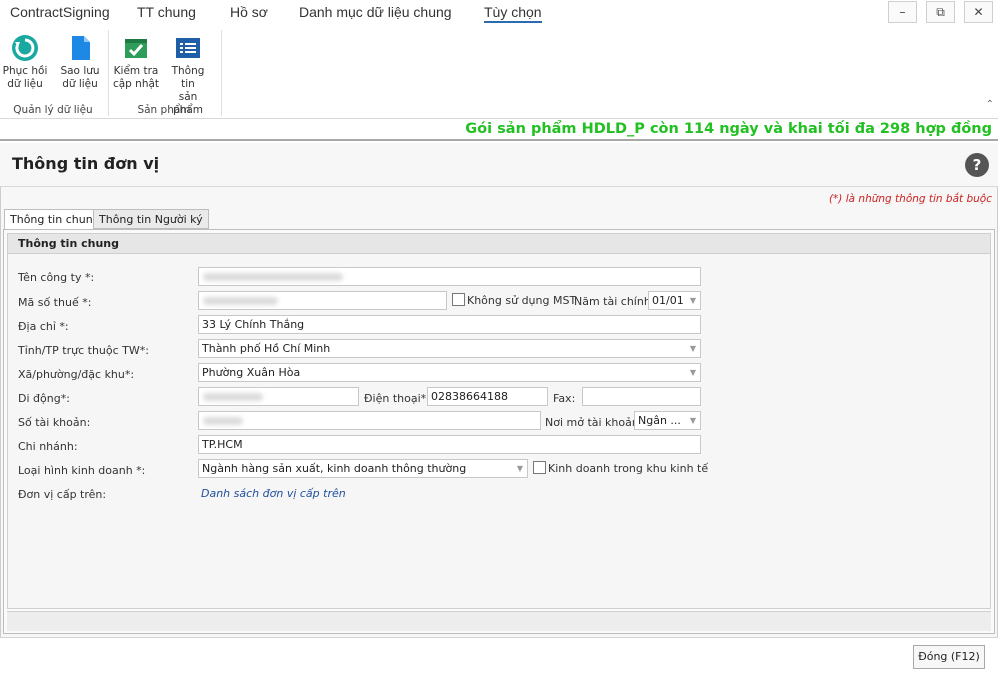  Describe the element at coordinates (43, 326) in the screenshot. I see `address-label: Địa chỉ *:` at that location.